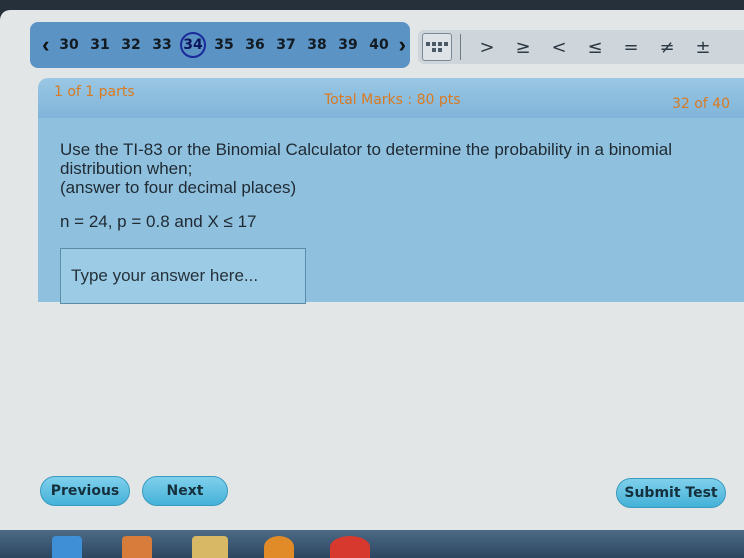 The image size is (744, 558). I want to click on question-number: 30, so click(69, 45).